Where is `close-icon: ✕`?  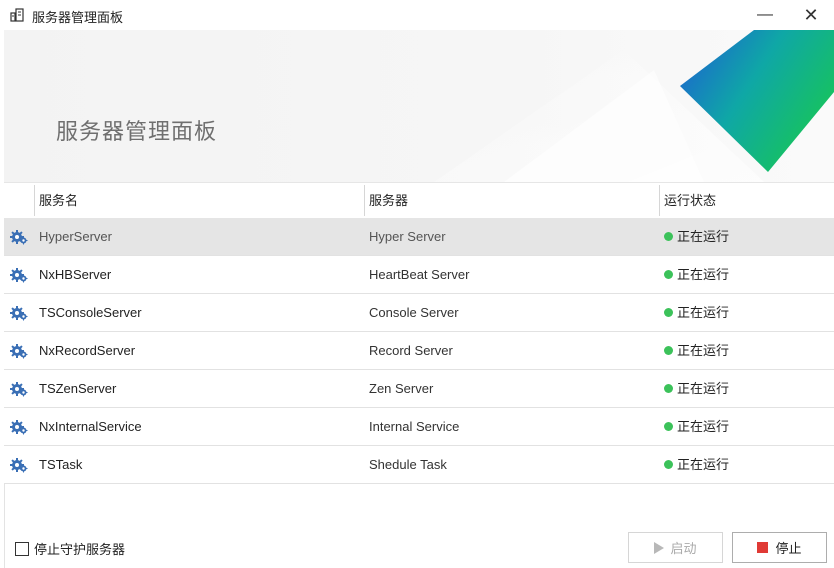 close-icon: ✕ is located at coordinates (811, 14).